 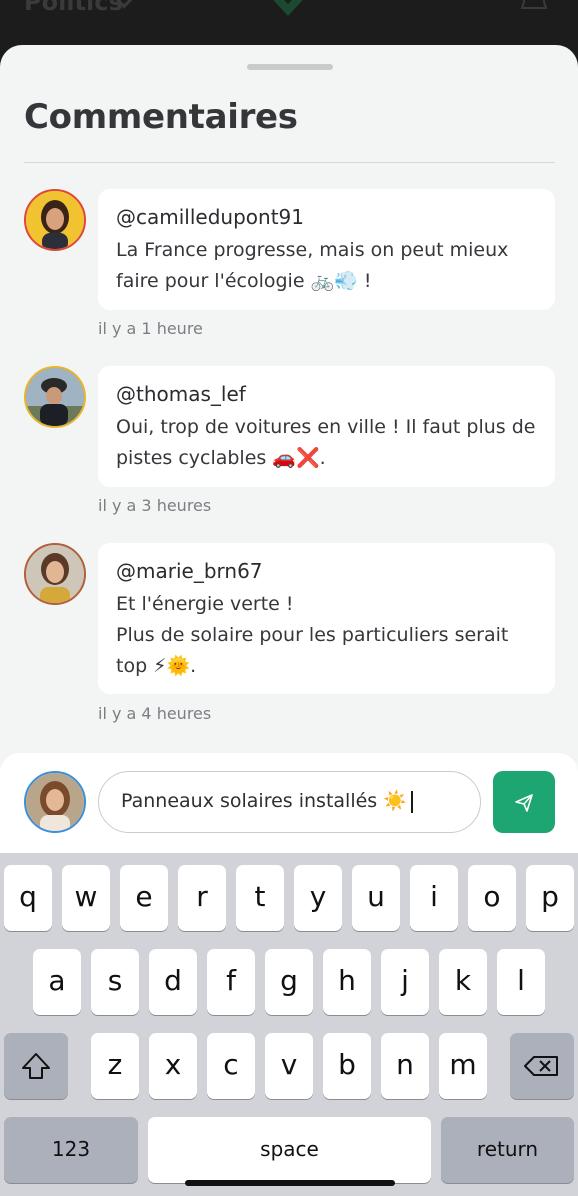 I want to click on space-key: space, so click(x=289, y=1150).